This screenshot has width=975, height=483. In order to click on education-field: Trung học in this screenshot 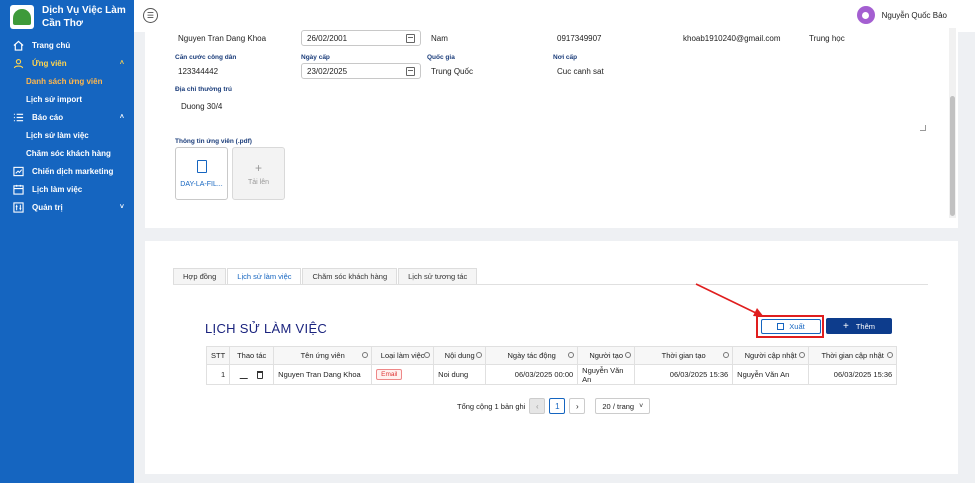, I will do `click(827, 38)`.